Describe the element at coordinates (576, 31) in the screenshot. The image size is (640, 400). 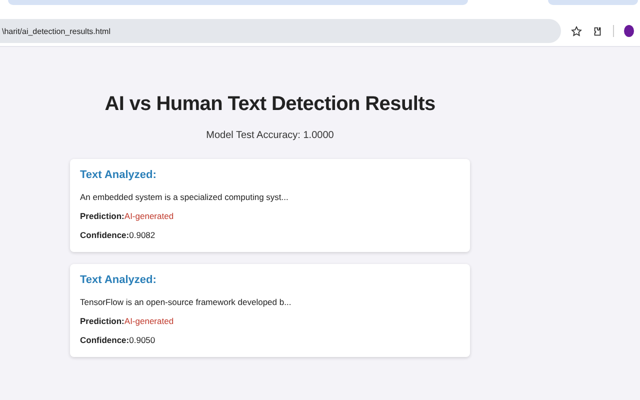
I see `star-icon` at that location.